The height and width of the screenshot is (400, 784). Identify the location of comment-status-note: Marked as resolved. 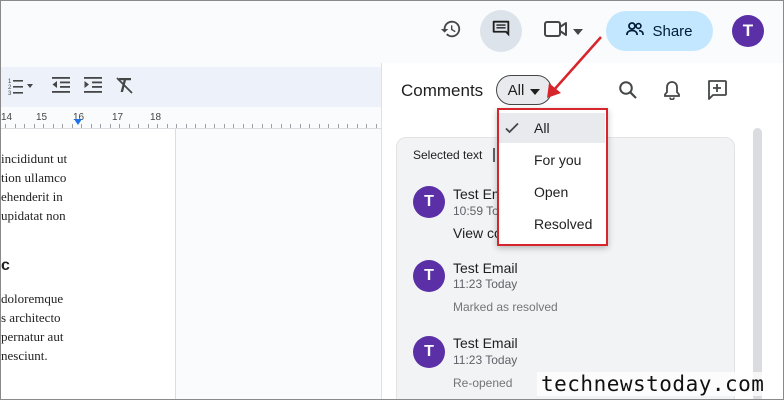
(505, 307).